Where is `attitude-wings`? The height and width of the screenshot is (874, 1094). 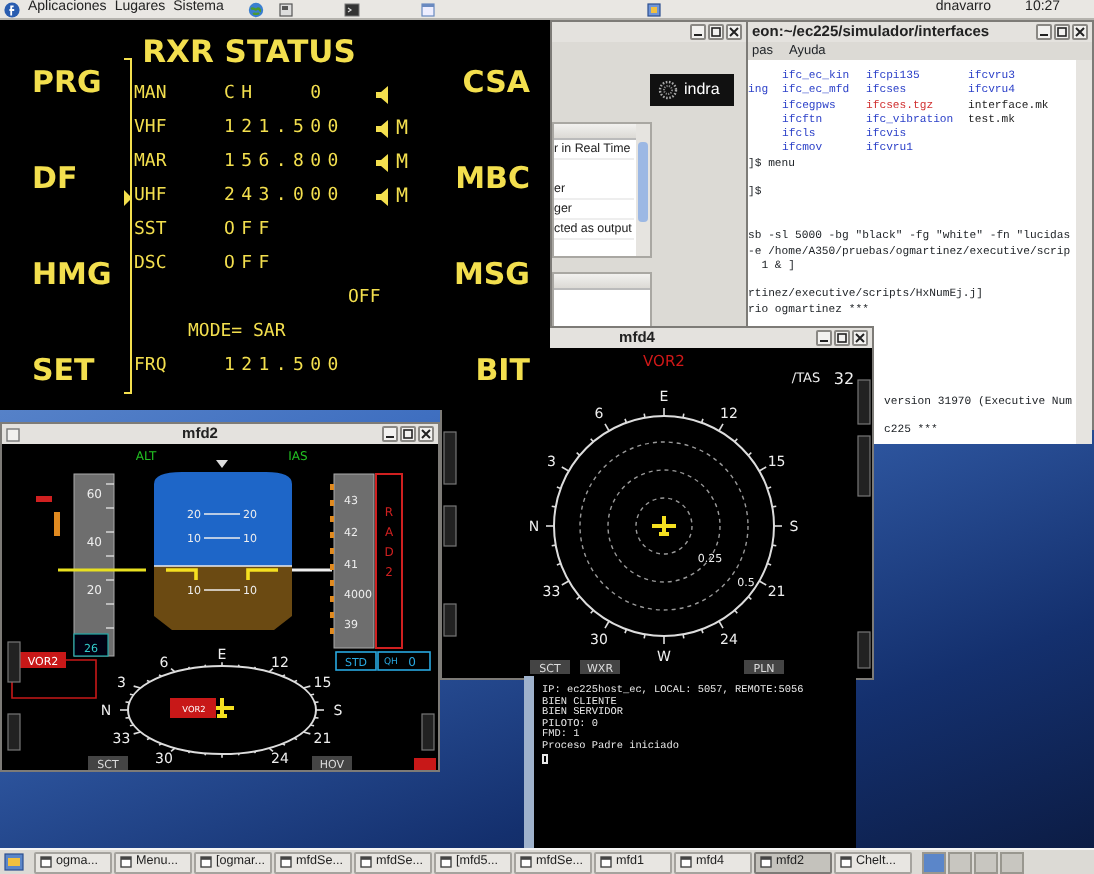 attitude-wings is located at coordinates (222, 575).